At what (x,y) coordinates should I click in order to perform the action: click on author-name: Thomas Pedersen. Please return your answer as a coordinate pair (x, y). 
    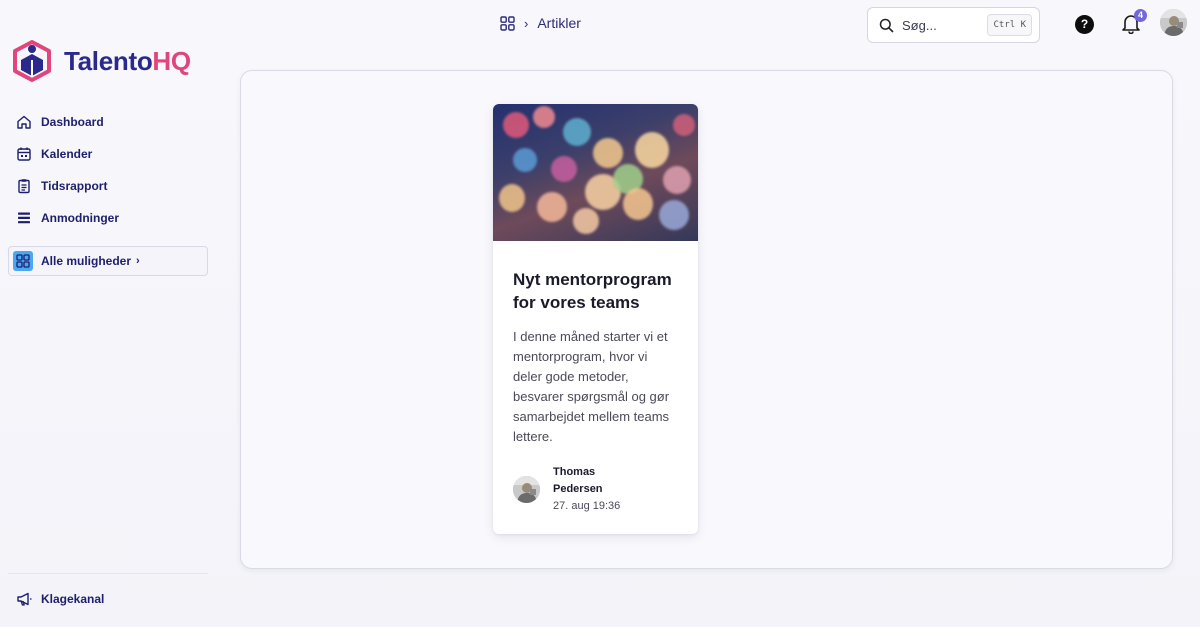
    Looking at the image, I should click on (578, 480).